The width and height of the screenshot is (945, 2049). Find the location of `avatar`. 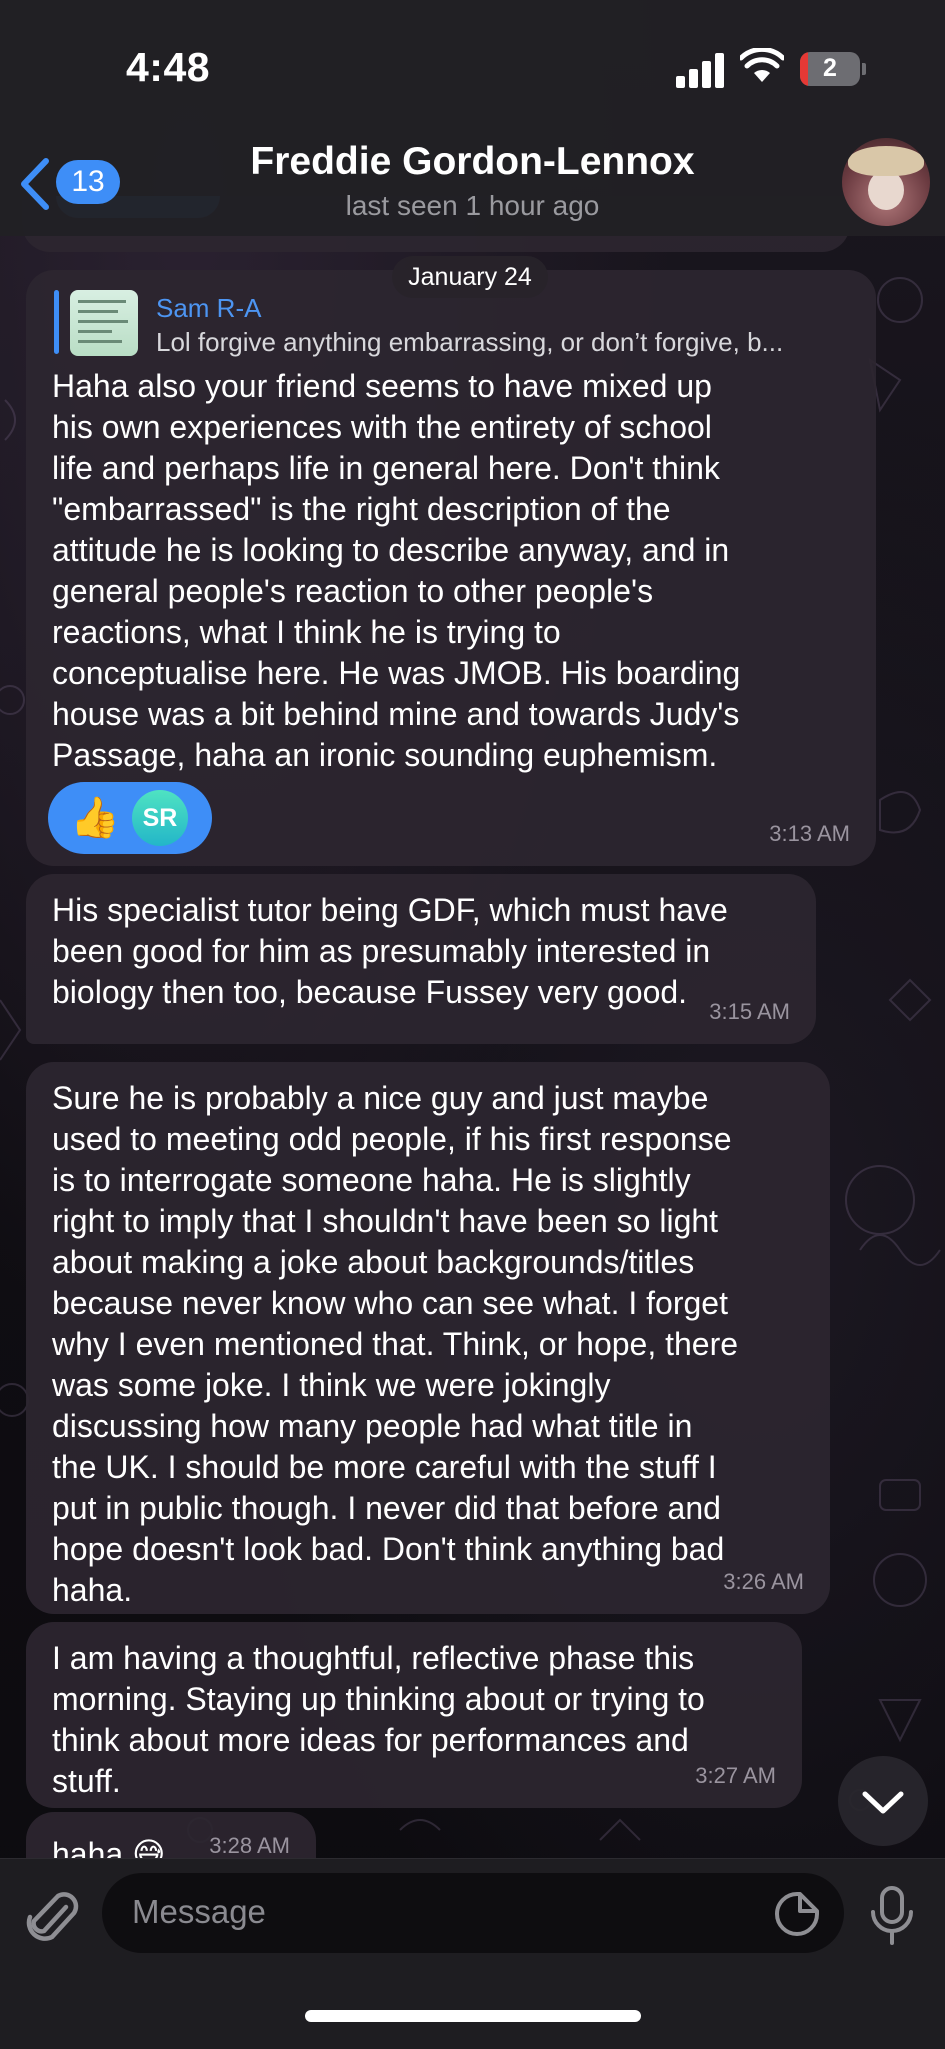

avatar is located at coordinates (886, 182).